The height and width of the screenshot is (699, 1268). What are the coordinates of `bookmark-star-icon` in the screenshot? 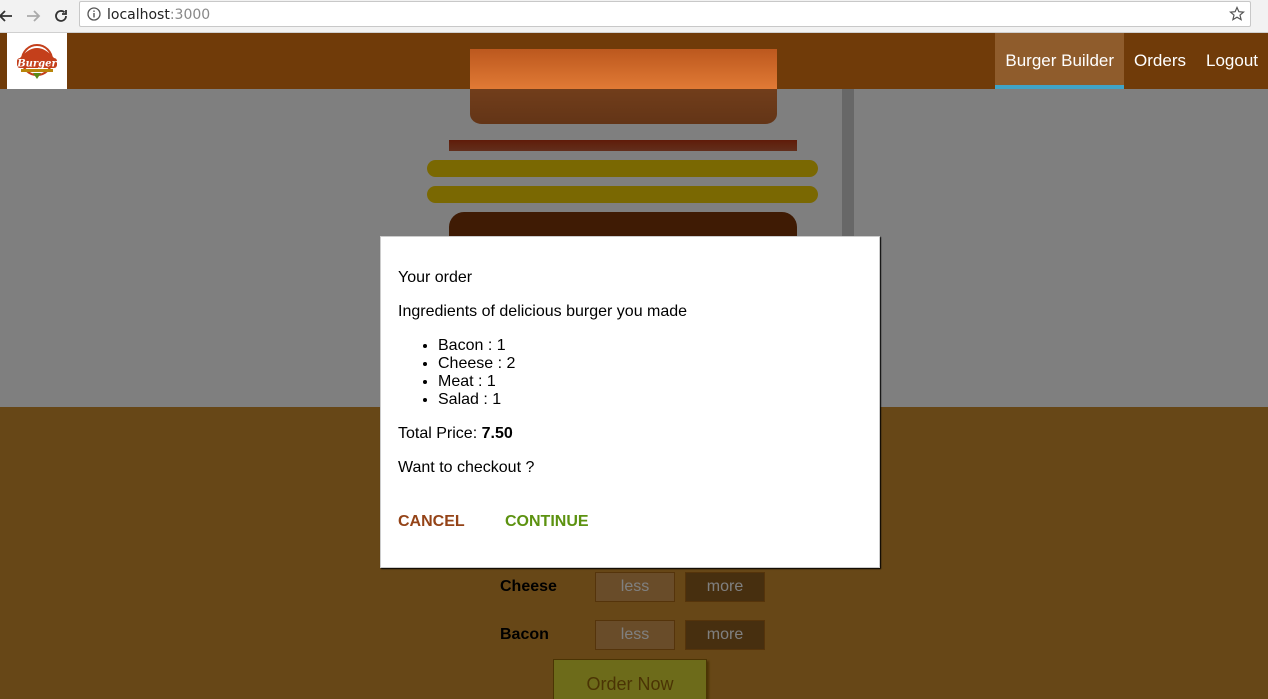 It's located at (1237, 14).